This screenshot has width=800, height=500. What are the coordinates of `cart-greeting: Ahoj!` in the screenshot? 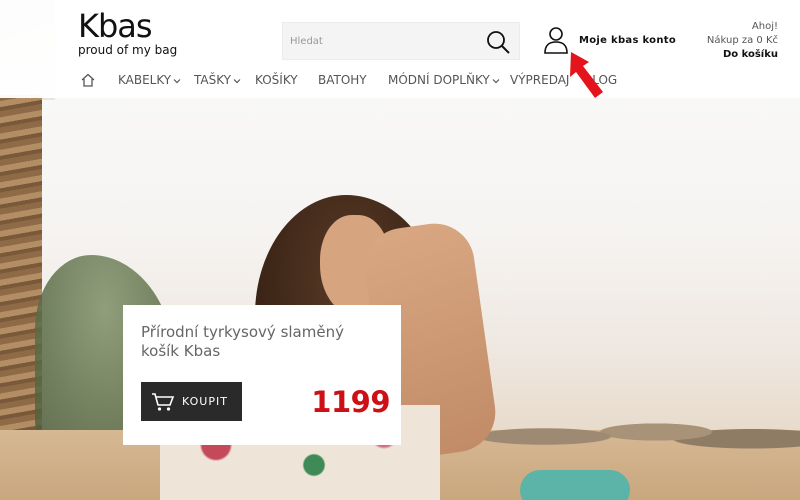 It's located at (764, 26).